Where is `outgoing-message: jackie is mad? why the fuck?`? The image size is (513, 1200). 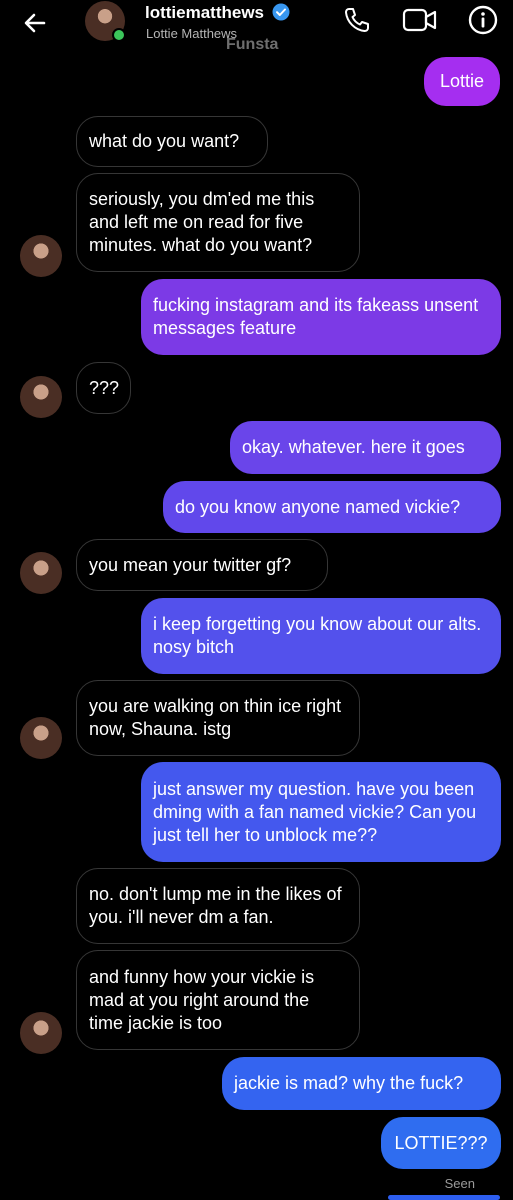
outgoing-message: jackie is mad? why the fuck? is located at coordinates (361, 1083).